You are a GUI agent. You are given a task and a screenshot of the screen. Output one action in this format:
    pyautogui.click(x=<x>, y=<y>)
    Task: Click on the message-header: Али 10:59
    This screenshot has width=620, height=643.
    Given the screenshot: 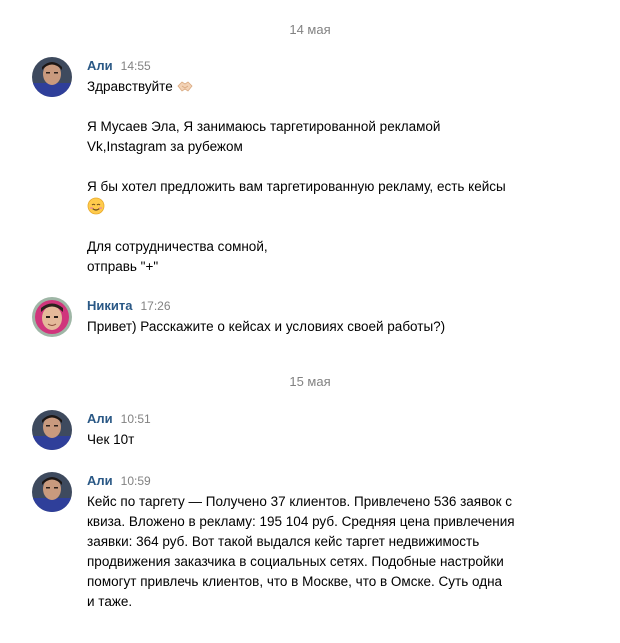 What is the action you would take?
    pyautogui.click(x=119, y=480)
    